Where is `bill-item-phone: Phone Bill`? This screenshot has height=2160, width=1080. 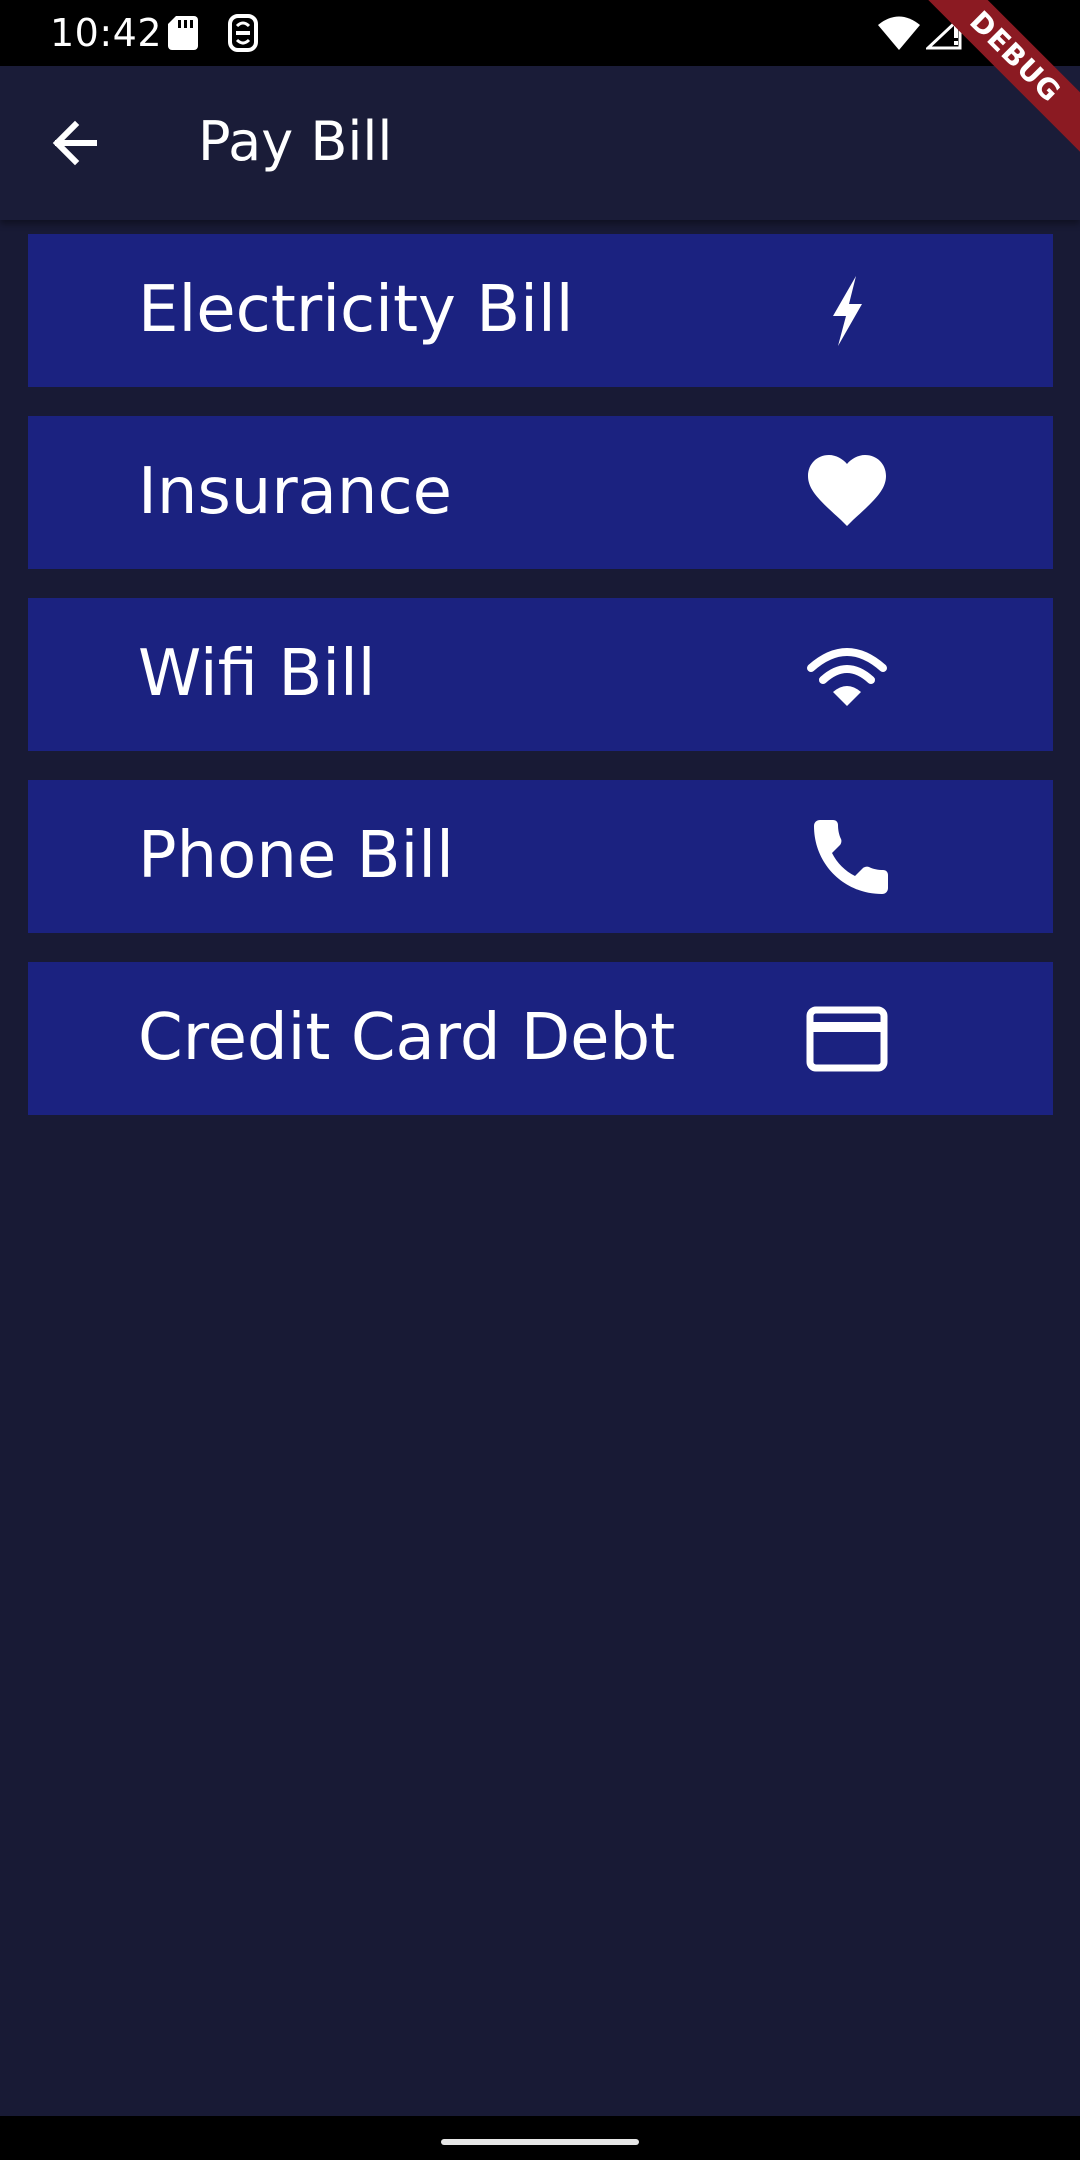 bill-item-phone: Phone Bill is located at coordinates (540, 856).